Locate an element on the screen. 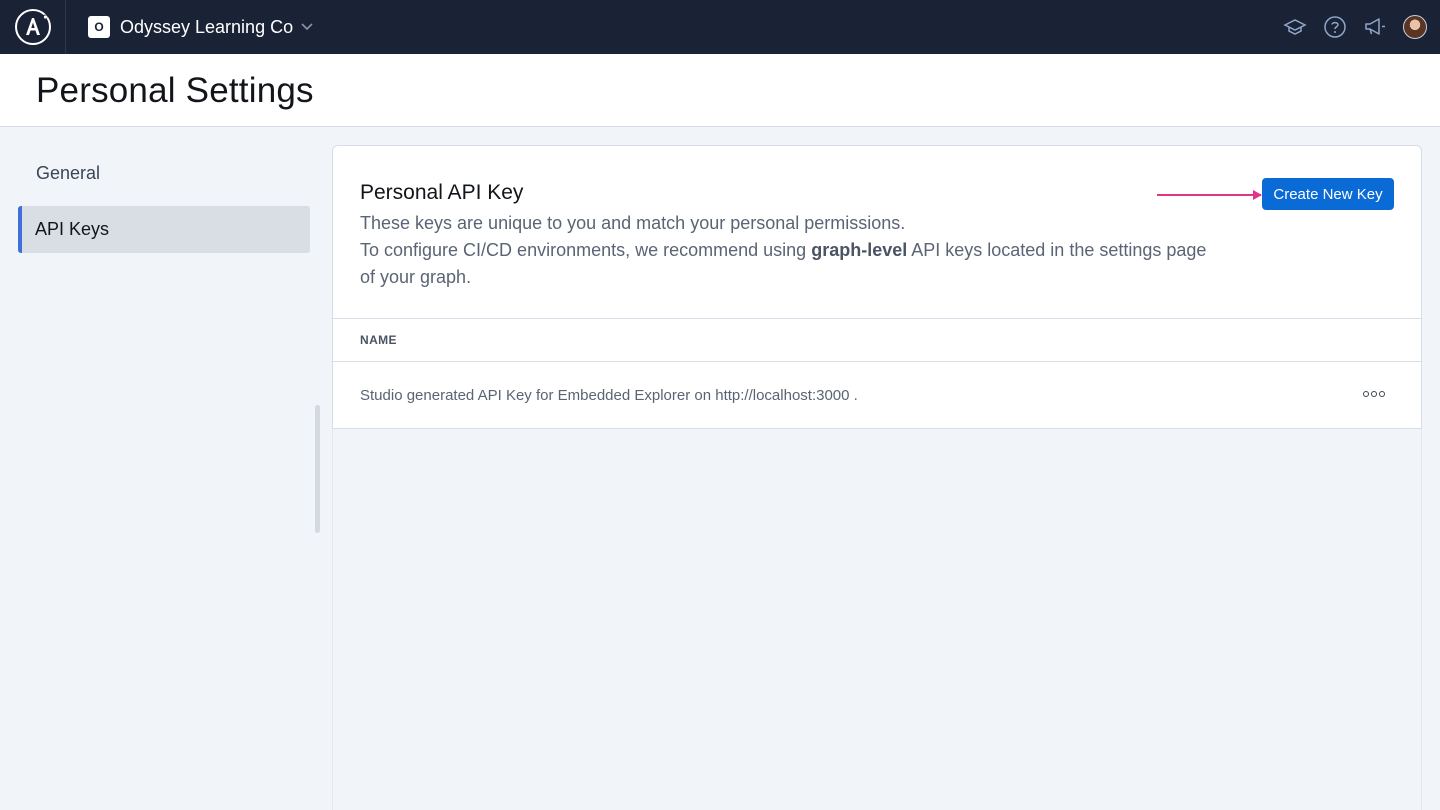 Image resolution: width=1440 pixels, height=810 pixels. avatar is located at coordinates (1415, 27).